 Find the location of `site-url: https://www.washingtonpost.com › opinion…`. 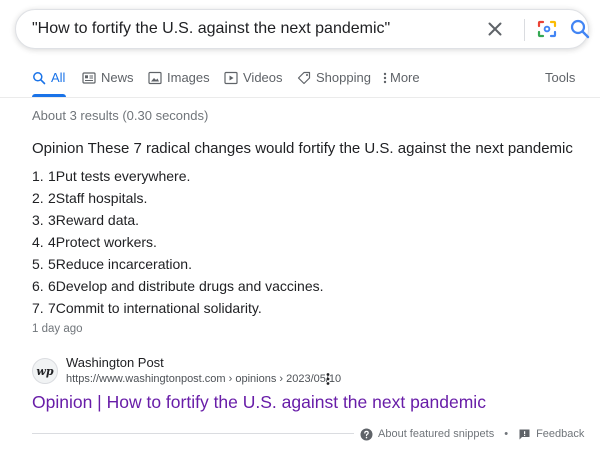

site-url: https://www.washingtonpost.com › opinion… is located at coordinates (204, 379).